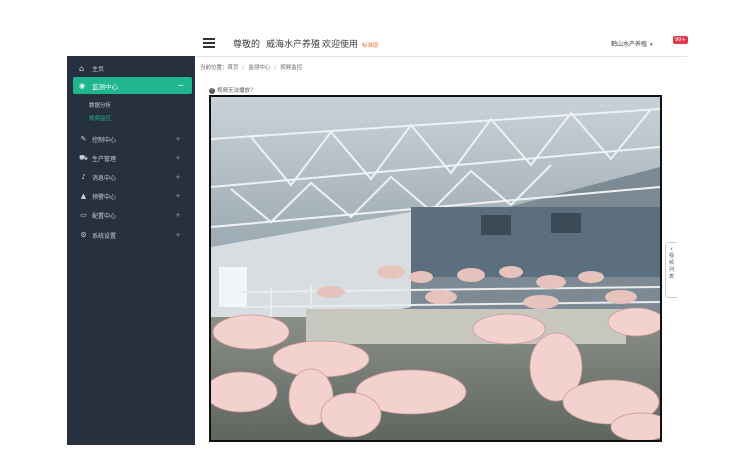 The image size is (750, 474). What do you see at coordinates (671, 263) in the screenshot?
I see `video-list-char: 频` at bounding box center [671, 263].